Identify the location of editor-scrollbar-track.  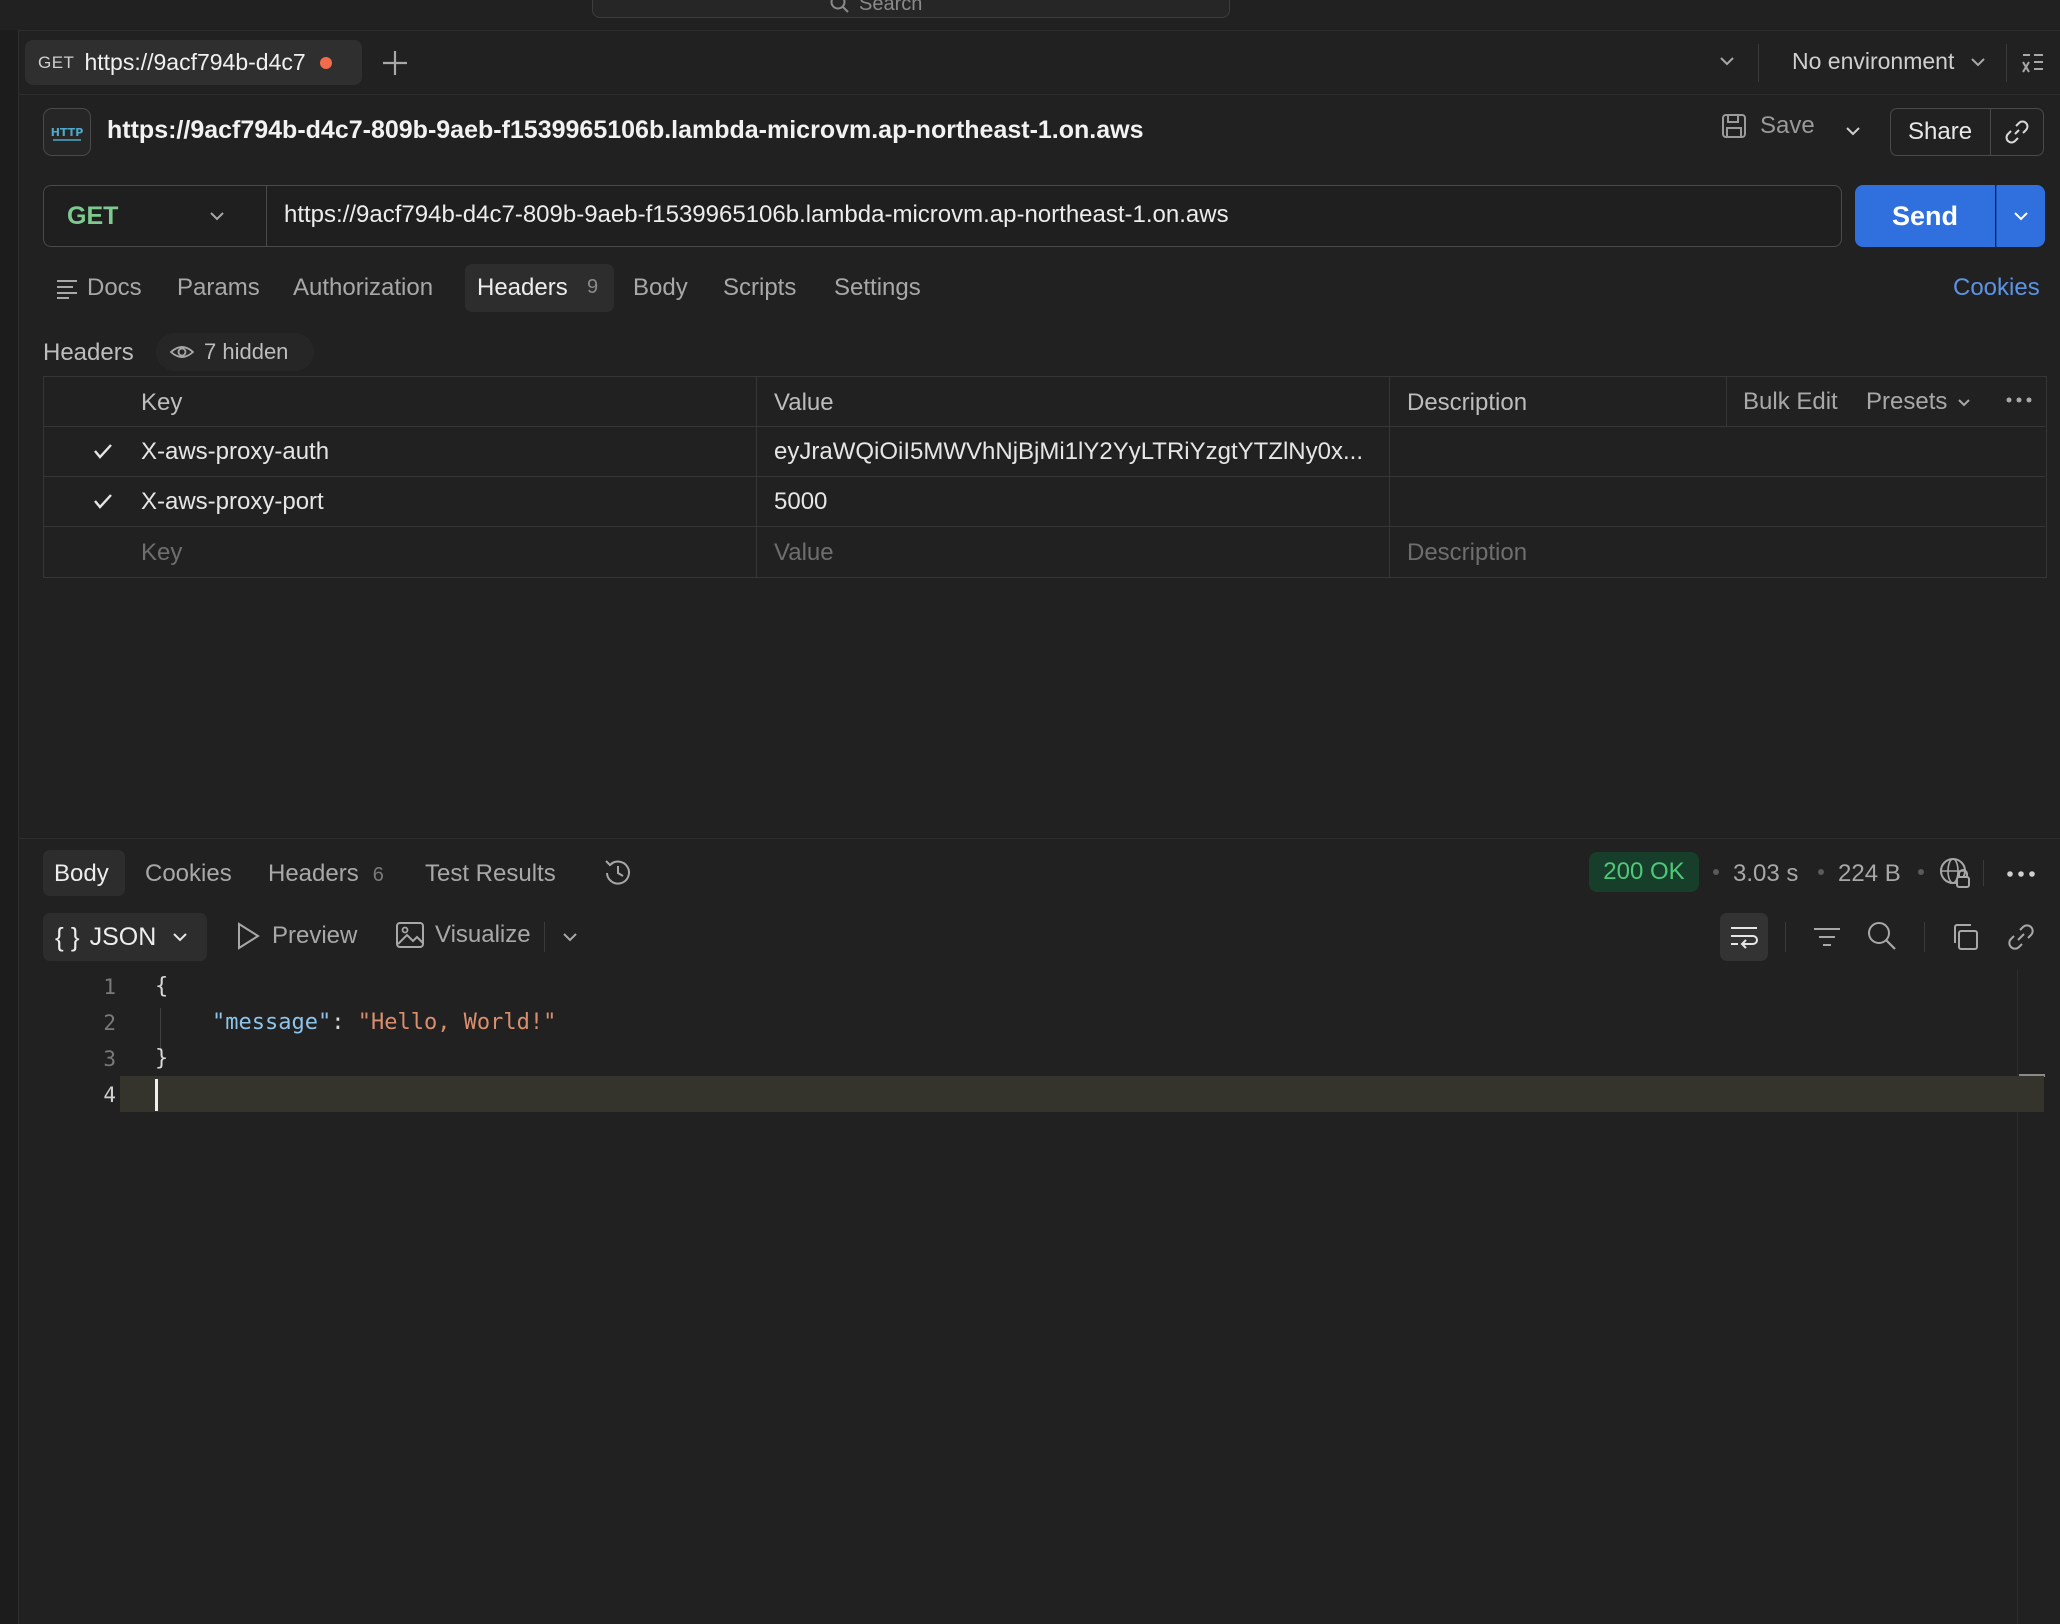
(2017, 1297).